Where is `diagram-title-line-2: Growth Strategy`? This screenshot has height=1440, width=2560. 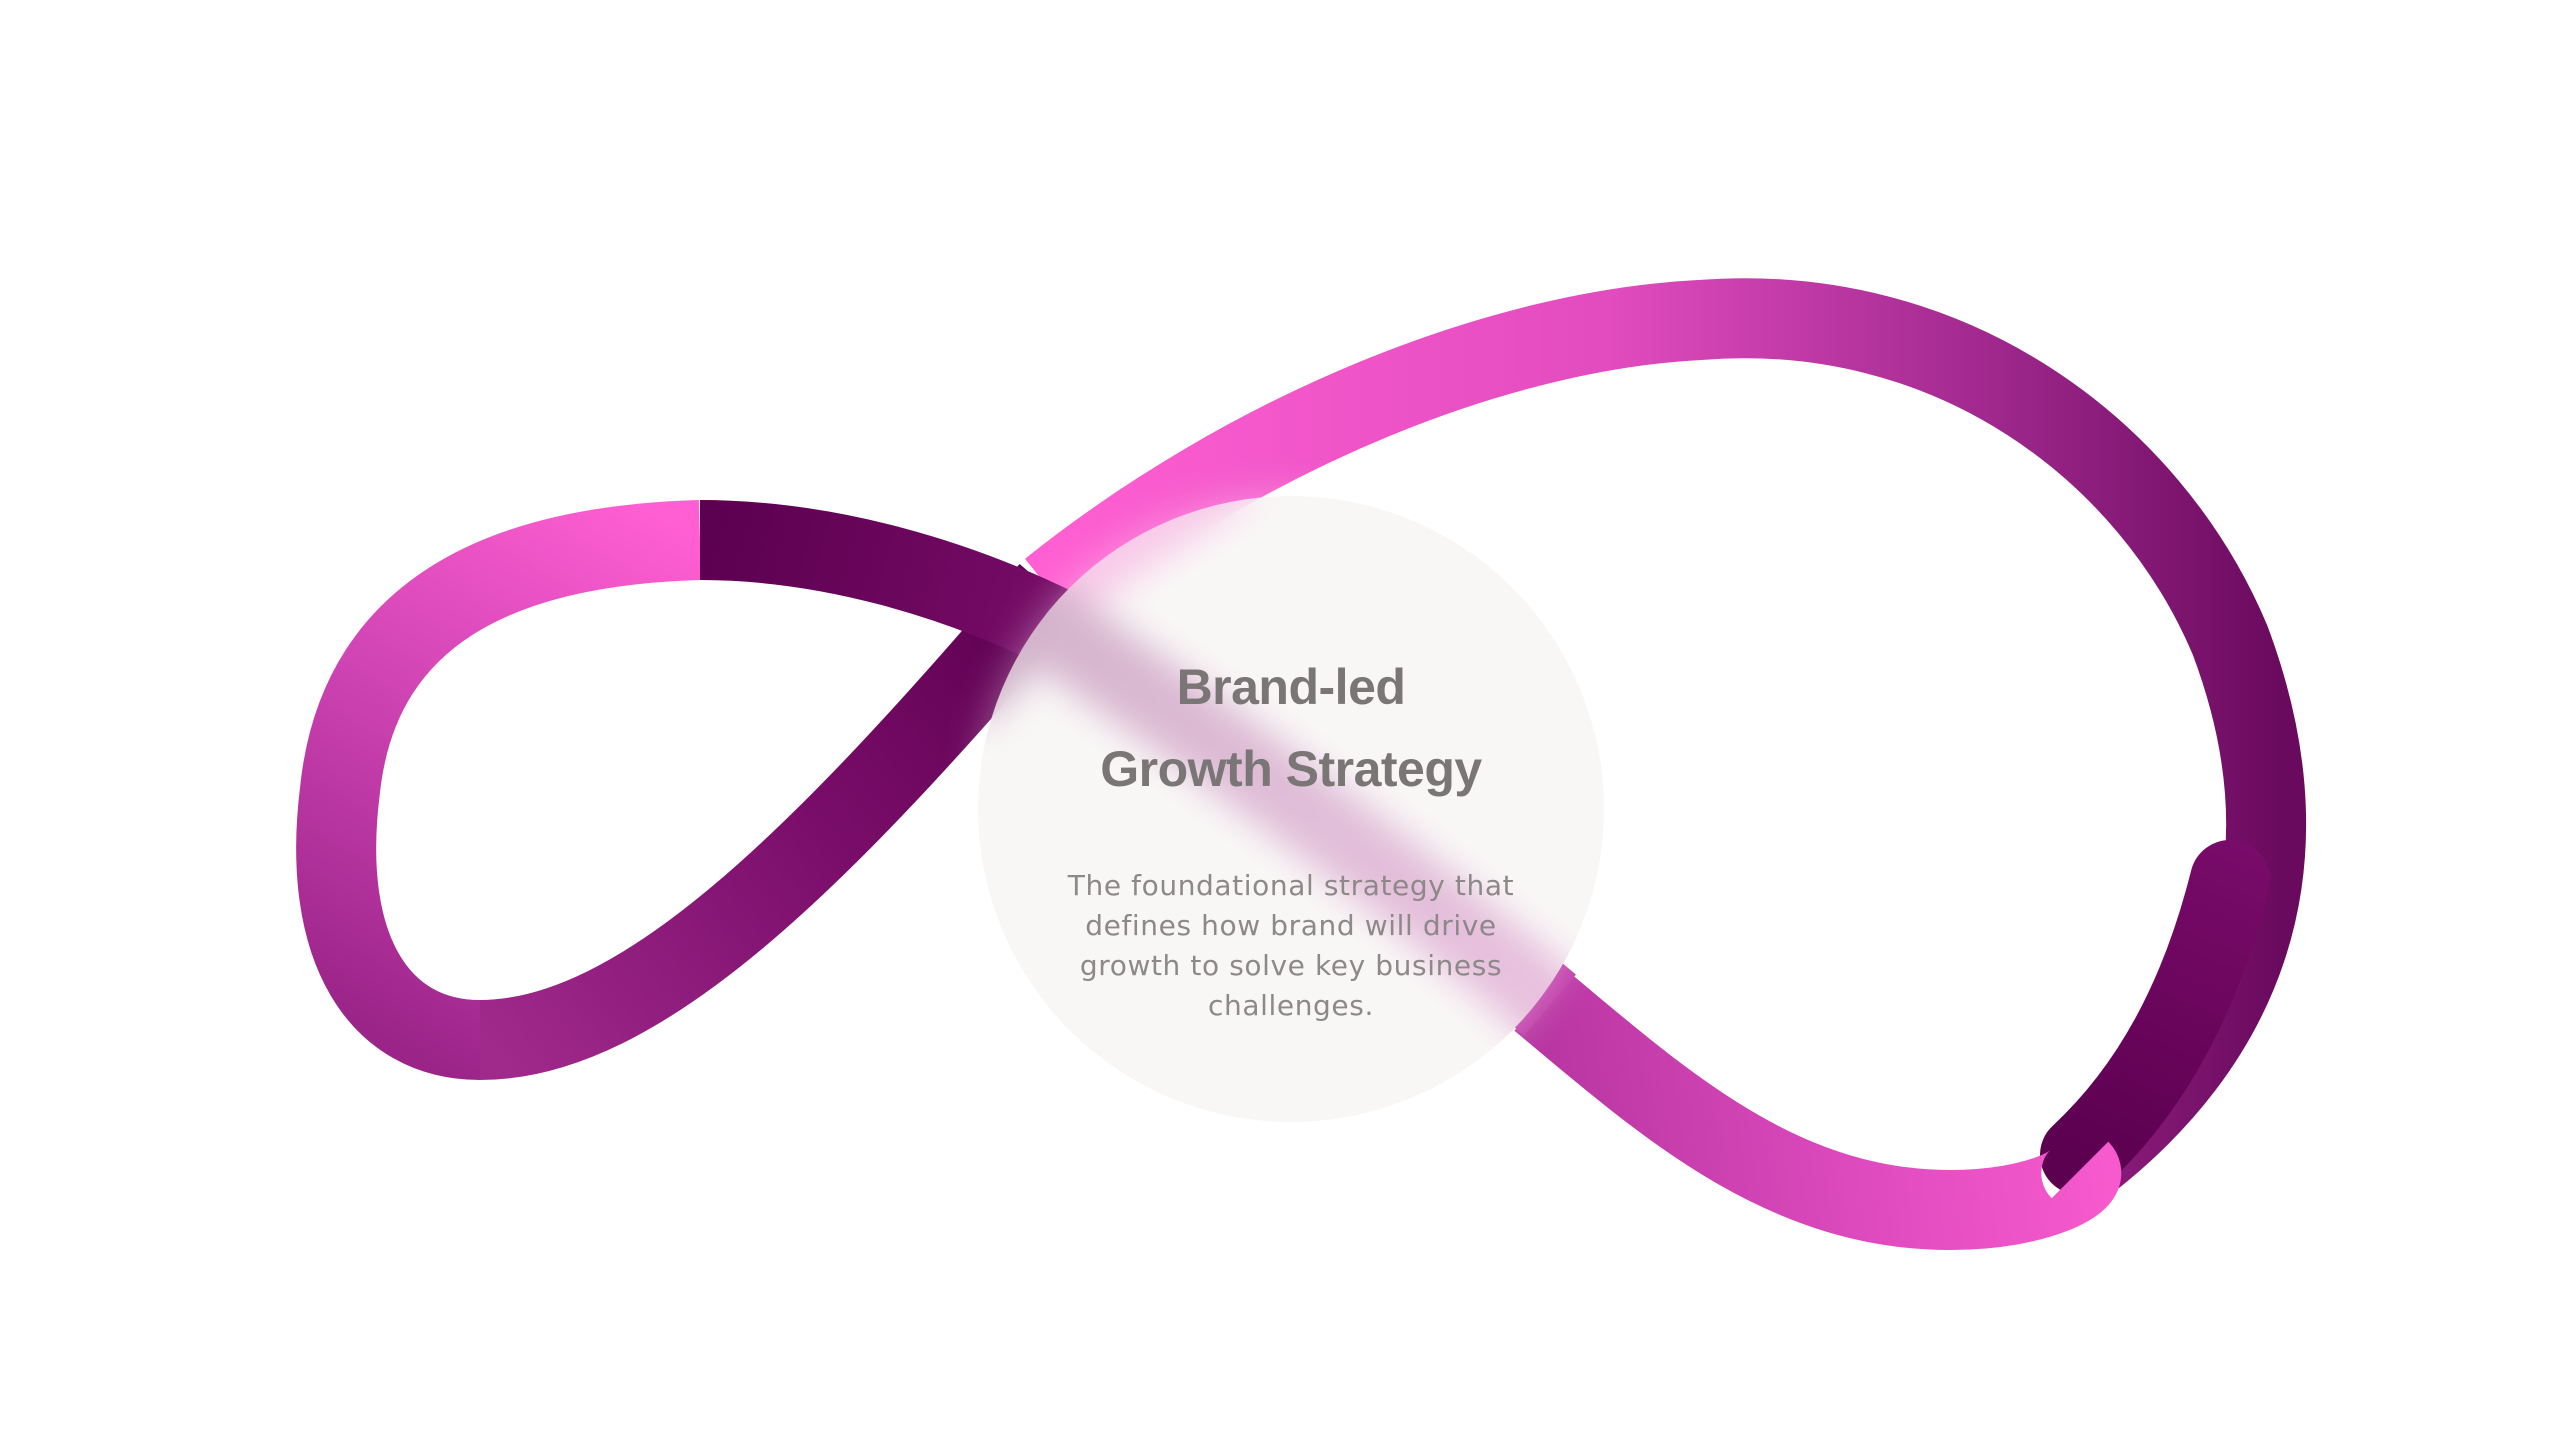 diagram-title-line-2: Growth Strategy is located at coordinates (1291, 769).